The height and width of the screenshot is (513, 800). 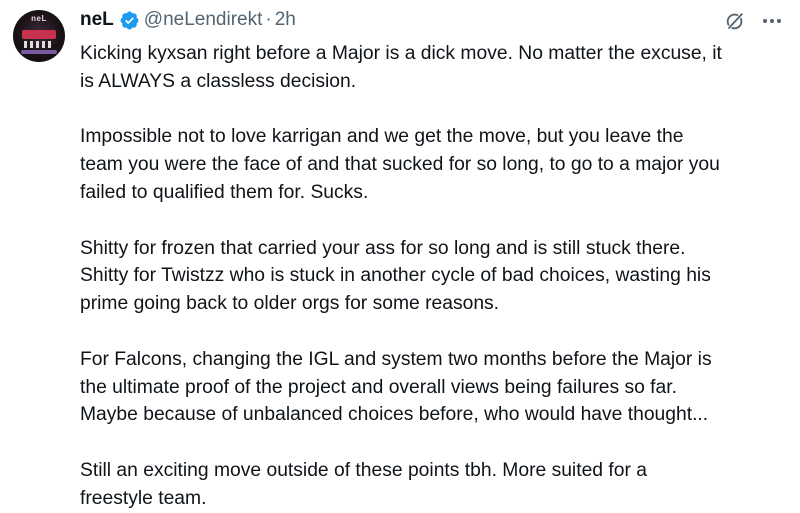 What do you see at coordinates (203, 20) in the screenshot?
I see `author-handle: @neLendirekt` at bounding box center [203, 20].